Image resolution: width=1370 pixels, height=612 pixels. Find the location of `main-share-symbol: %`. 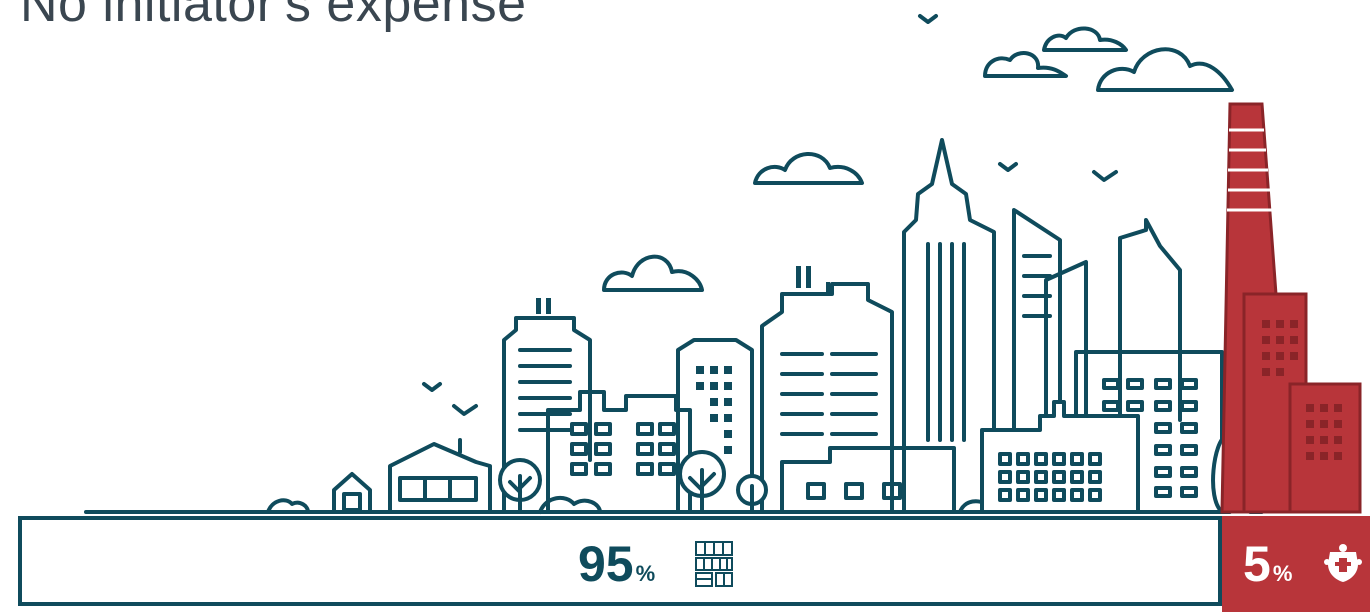

main-share-symbol: % is located at coordinates (645, 573).